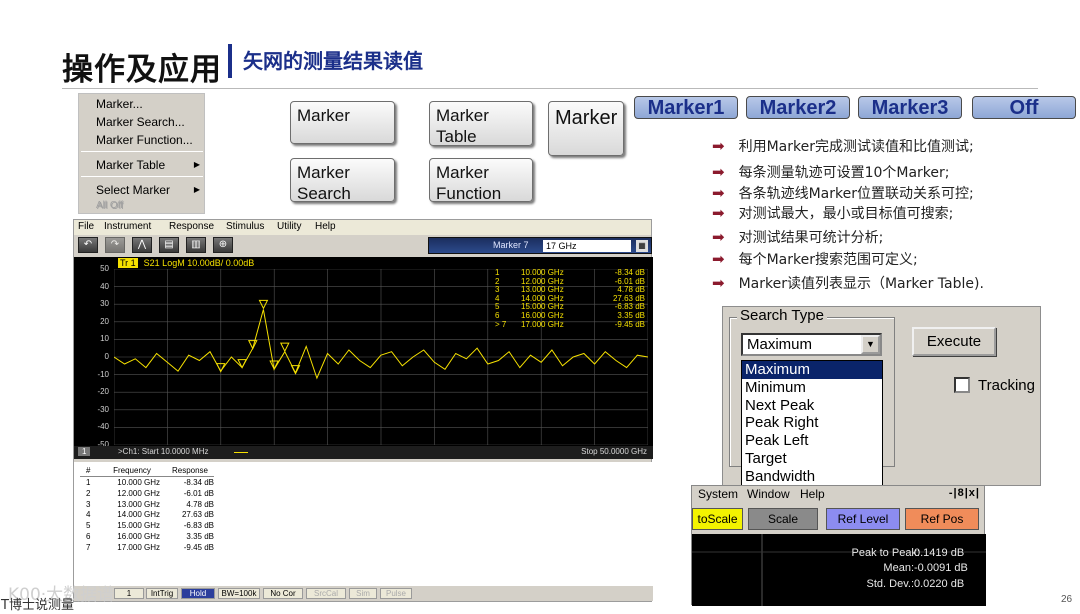  I want to click on bullet-item: ➡ Marker读值列表显示（Marker Table)., so click(848, 283).